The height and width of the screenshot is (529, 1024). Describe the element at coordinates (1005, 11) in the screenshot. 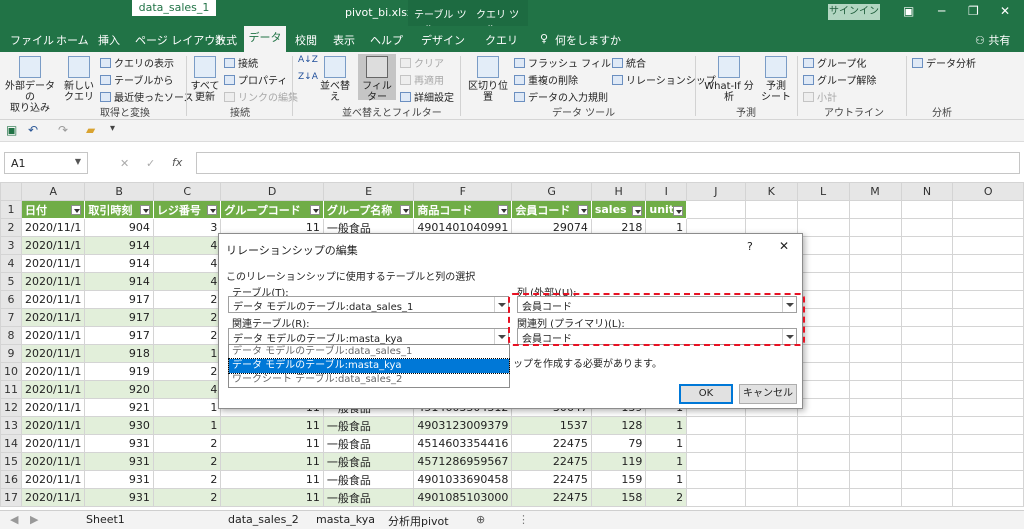

I see `close-icon: ✕` at that location.